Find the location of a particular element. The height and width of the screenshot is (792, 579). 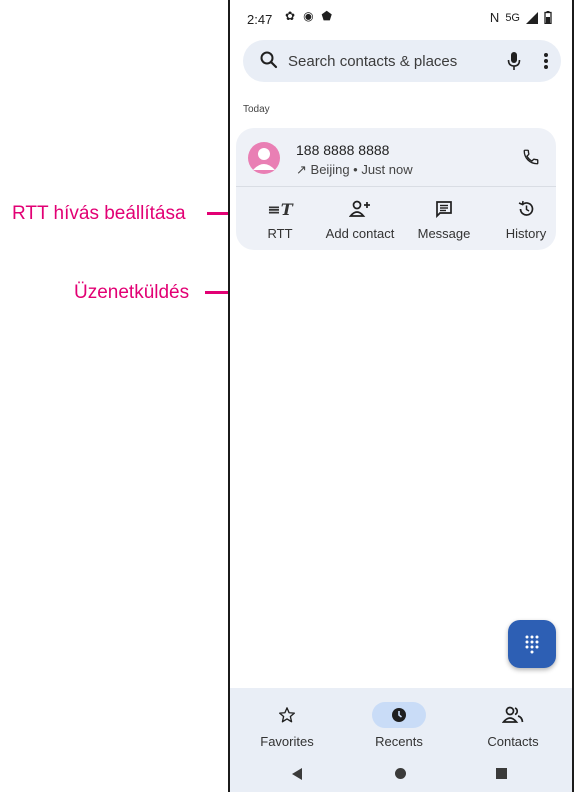

network-label: 5G is located at coordinates (512, 17).